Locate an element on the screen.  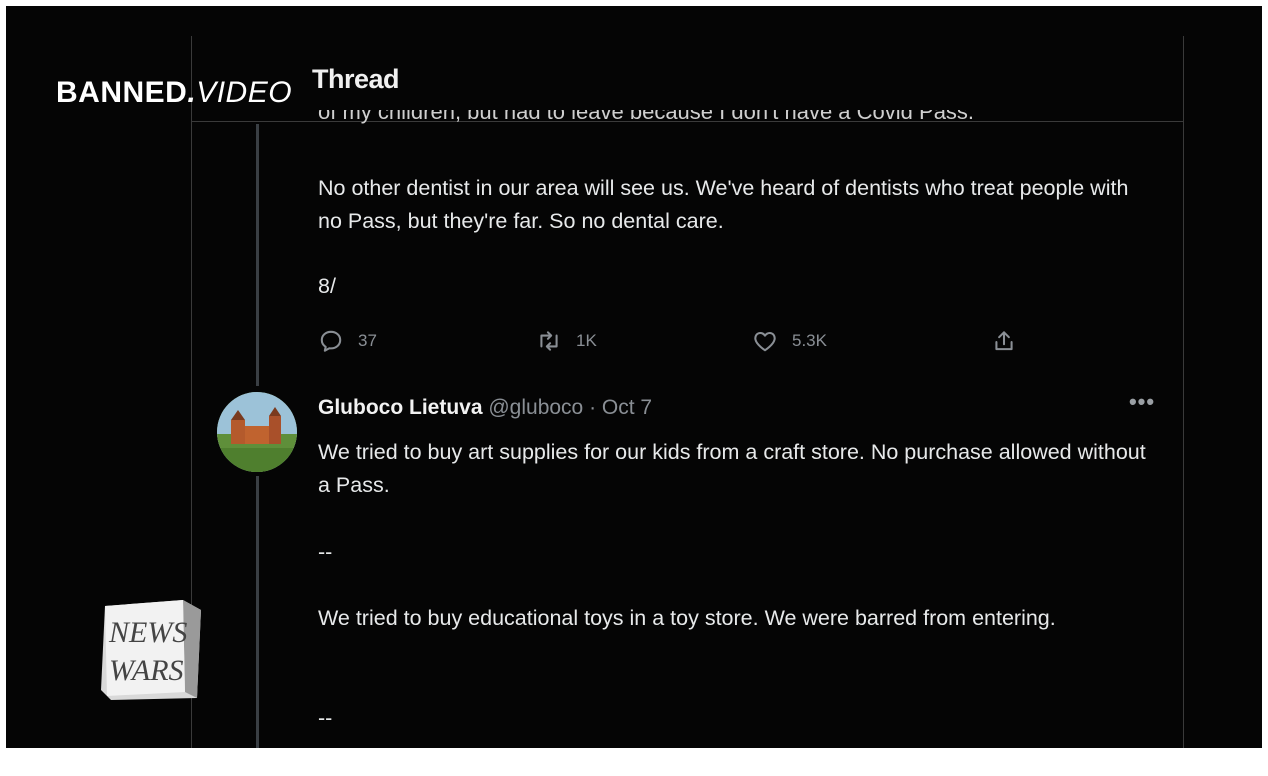
newswars-line2: WARS is located at coordinates (146, 670).